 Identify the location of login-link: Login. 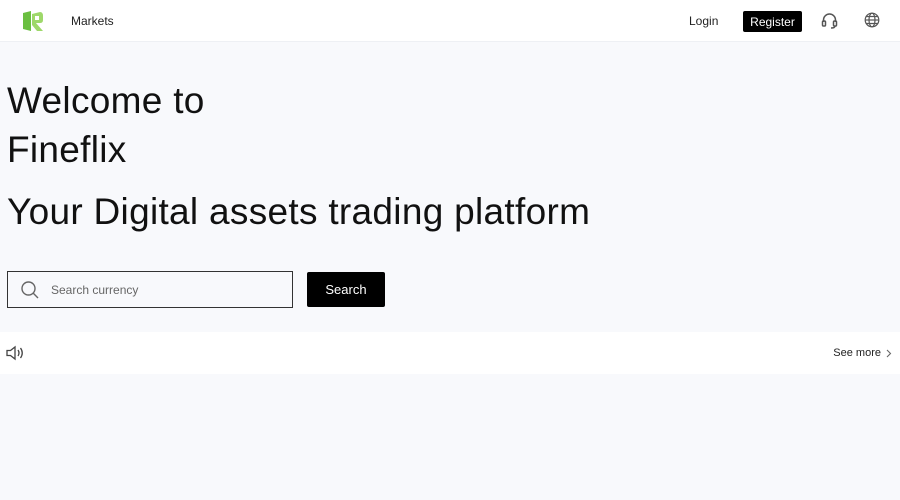
(703, 21).